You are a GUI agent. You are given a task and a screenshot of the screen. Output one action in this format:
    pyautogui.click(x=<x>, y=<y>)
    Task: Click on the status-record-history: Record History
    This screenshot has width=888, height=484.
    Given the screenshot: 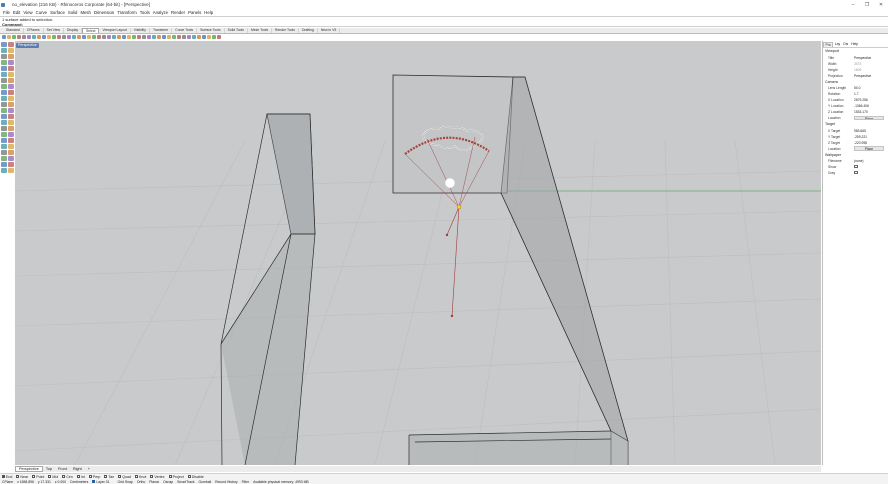 What is the action you would take?
    pyautogui.click(x=226, y=482)
    